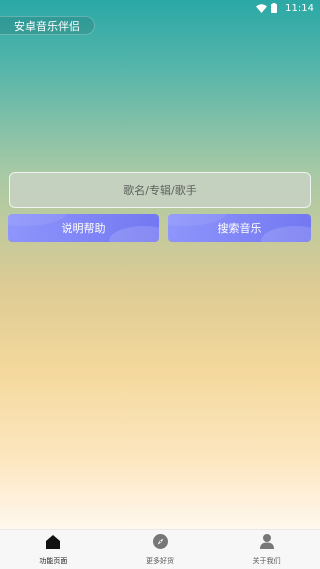  I want to click on app-title: 安卓音乐伴侣, so click(47, 25).